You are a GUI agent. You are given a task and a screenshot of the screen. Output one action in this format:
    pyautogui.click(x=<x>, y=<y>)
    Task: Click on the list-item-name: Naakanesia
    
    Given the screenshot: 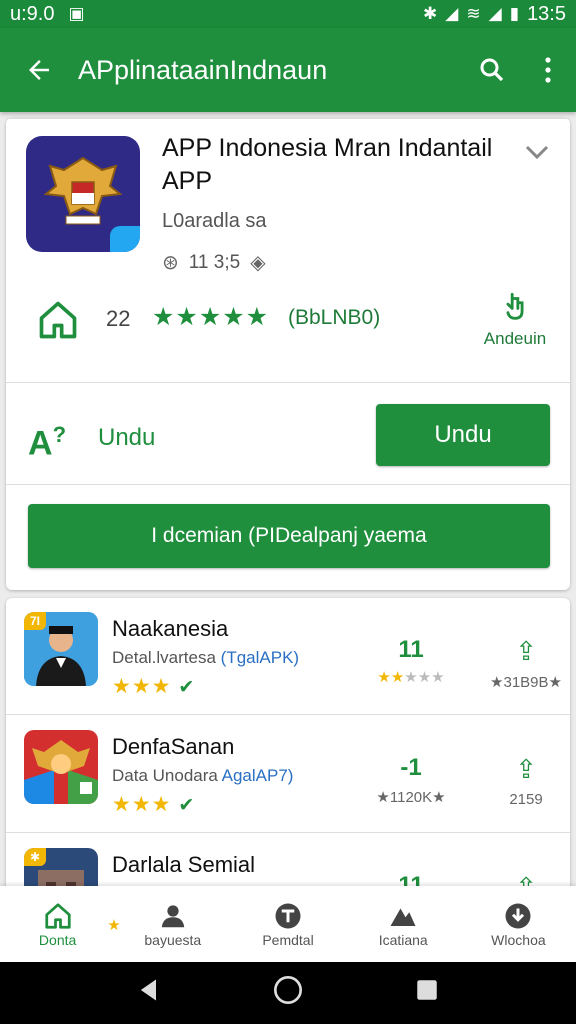 What is the action you would take?
    pyautogui.click(x=170, y=628)
    